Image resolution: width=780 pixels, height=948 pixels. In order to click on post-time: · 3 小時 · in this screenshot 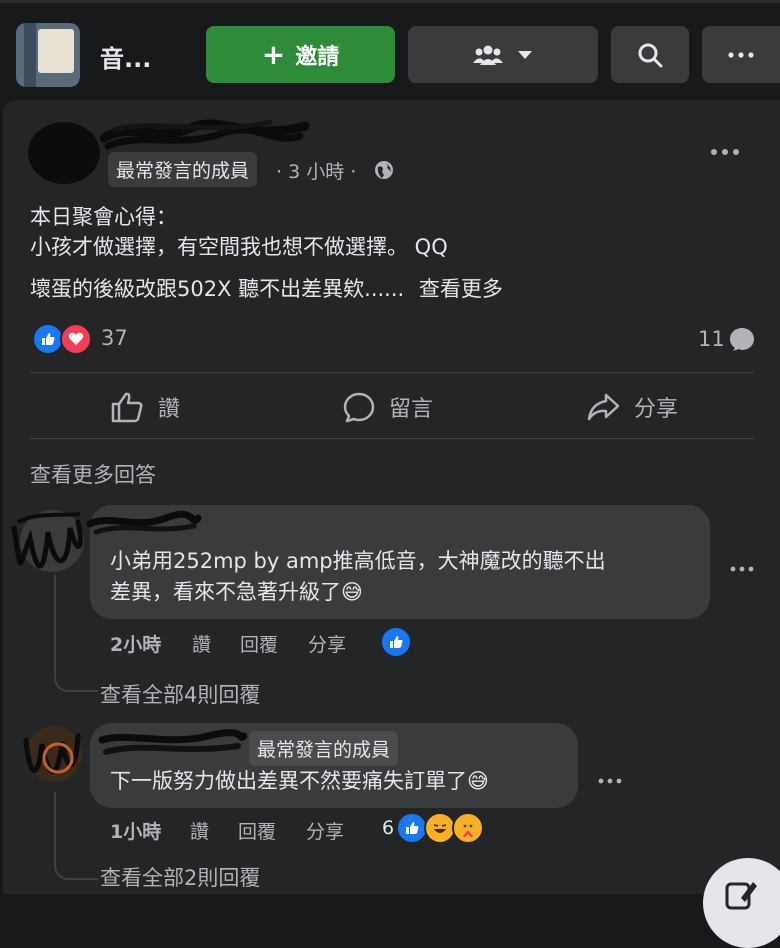, I will do `click(316, 170)`.